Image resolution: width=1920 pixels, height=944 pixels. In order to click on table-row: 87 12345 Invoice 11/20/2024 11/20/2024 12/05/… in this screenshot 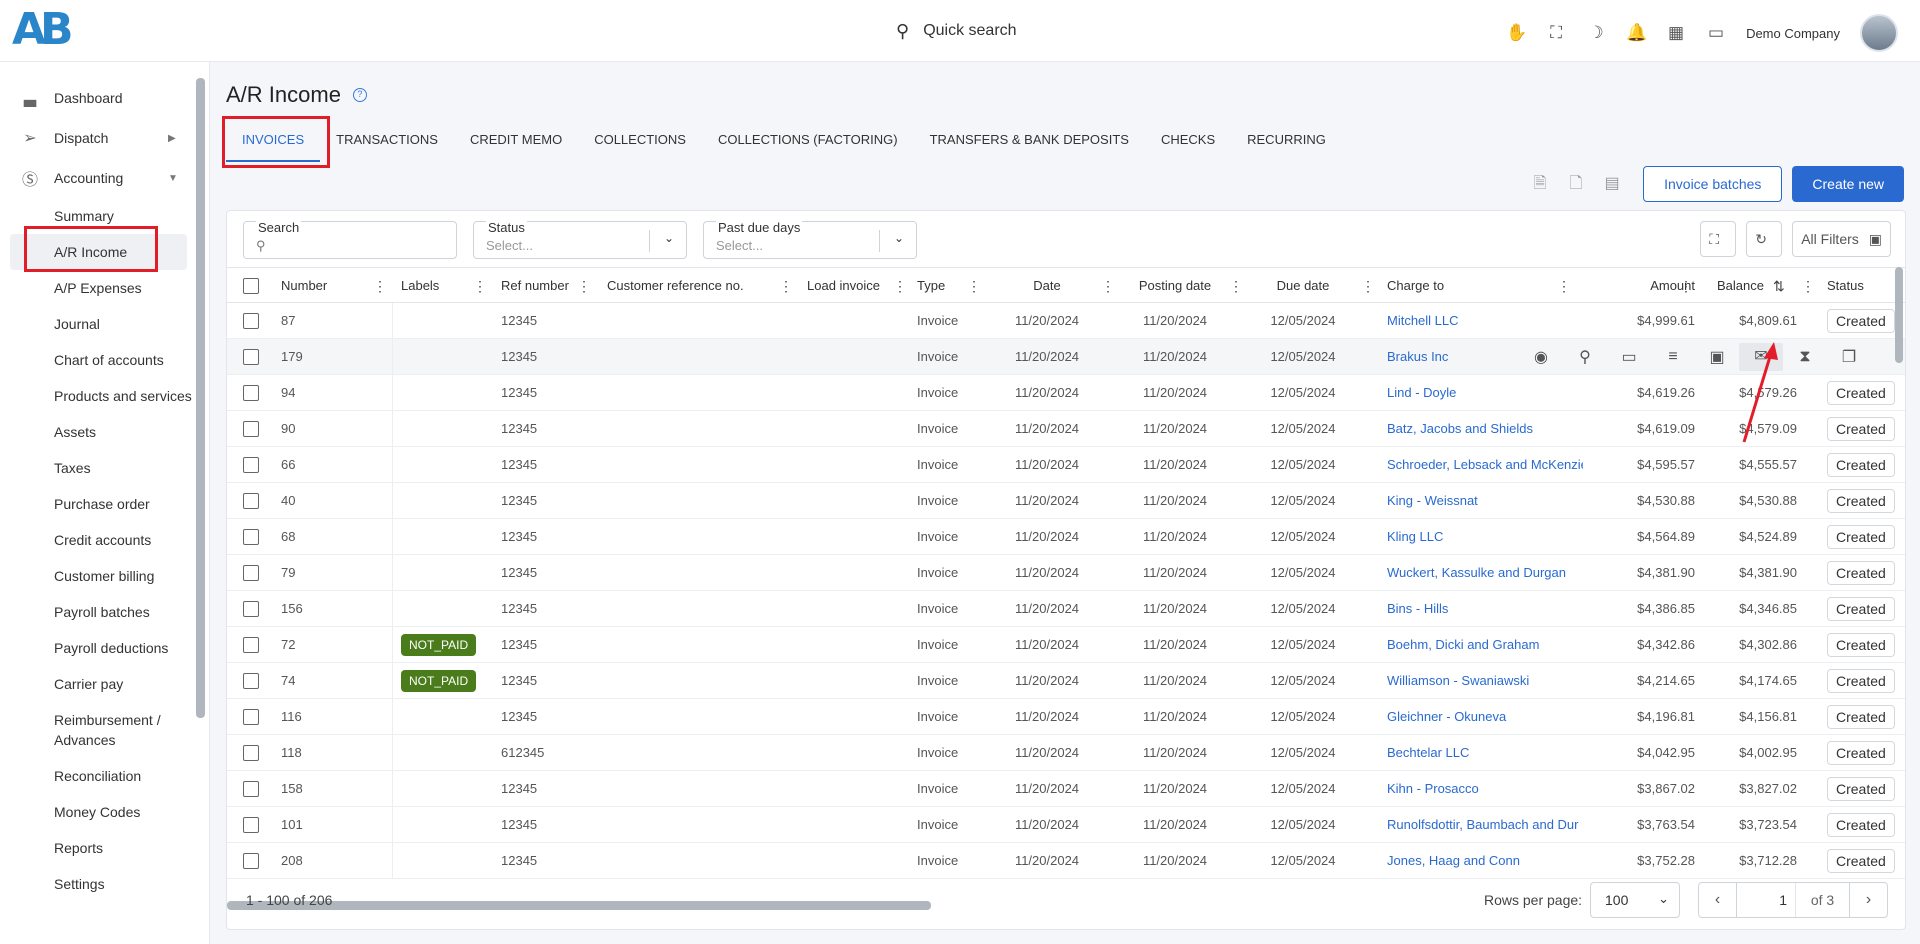, I will do `click(1066, 321)`.